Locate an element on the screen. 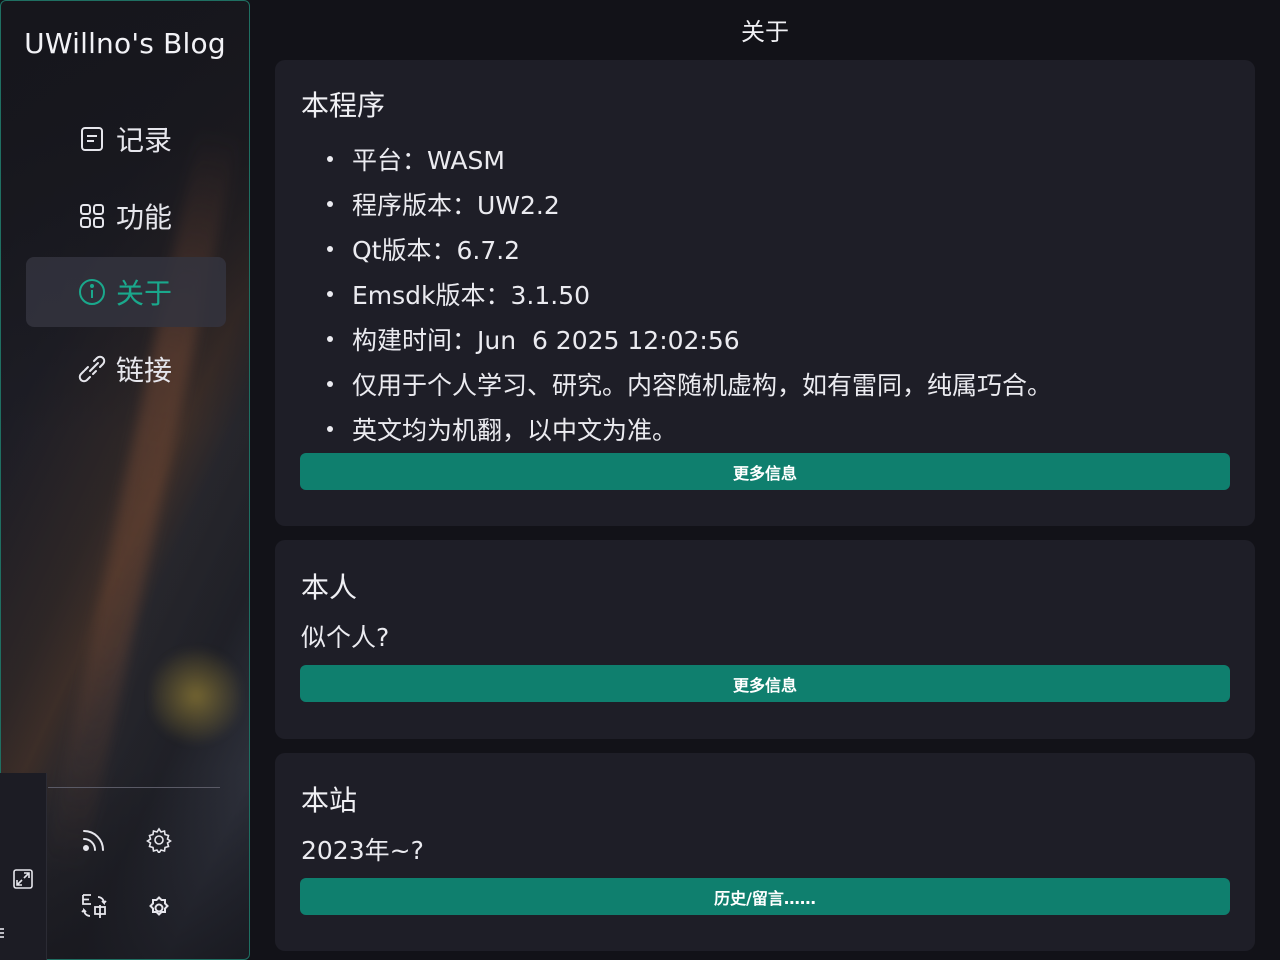 The width and height of the screenshot is (1280, 960). author-more-info-button: 更多信息 is located at coordinates (765, 683).